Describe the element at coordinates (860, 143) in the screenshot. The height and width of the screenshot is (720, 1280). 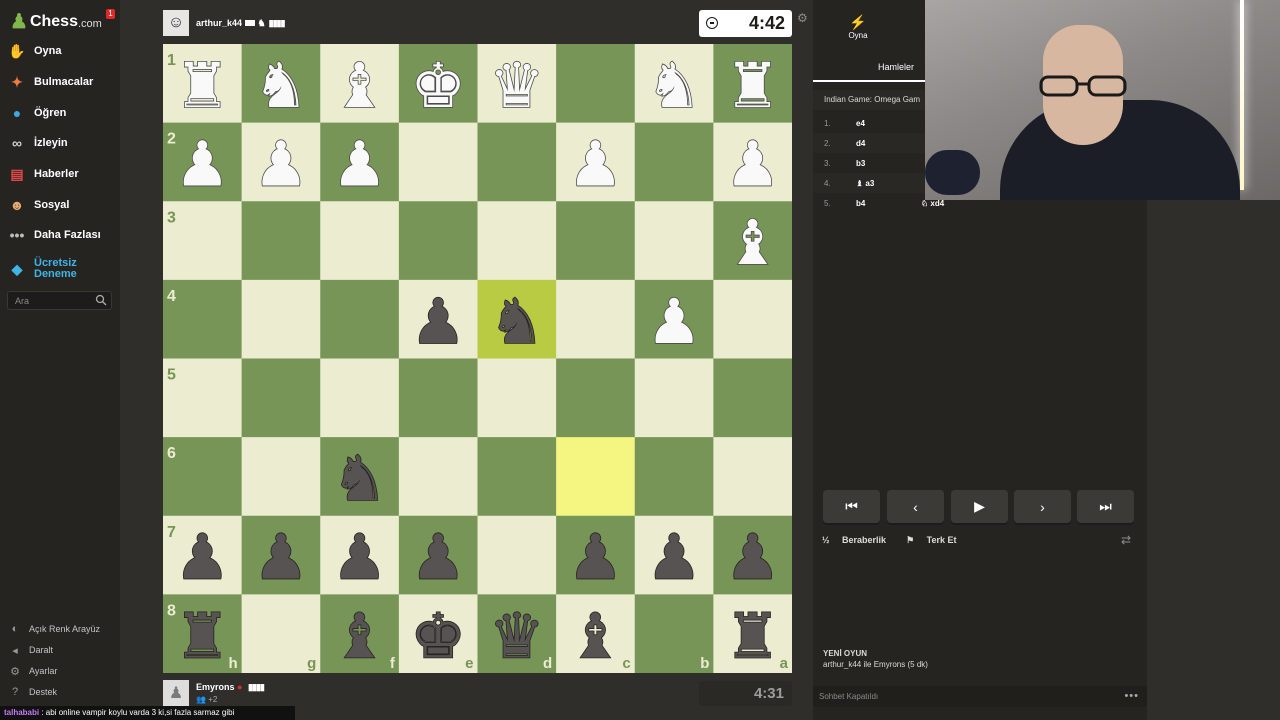
I see `move-white: d4` at that location.